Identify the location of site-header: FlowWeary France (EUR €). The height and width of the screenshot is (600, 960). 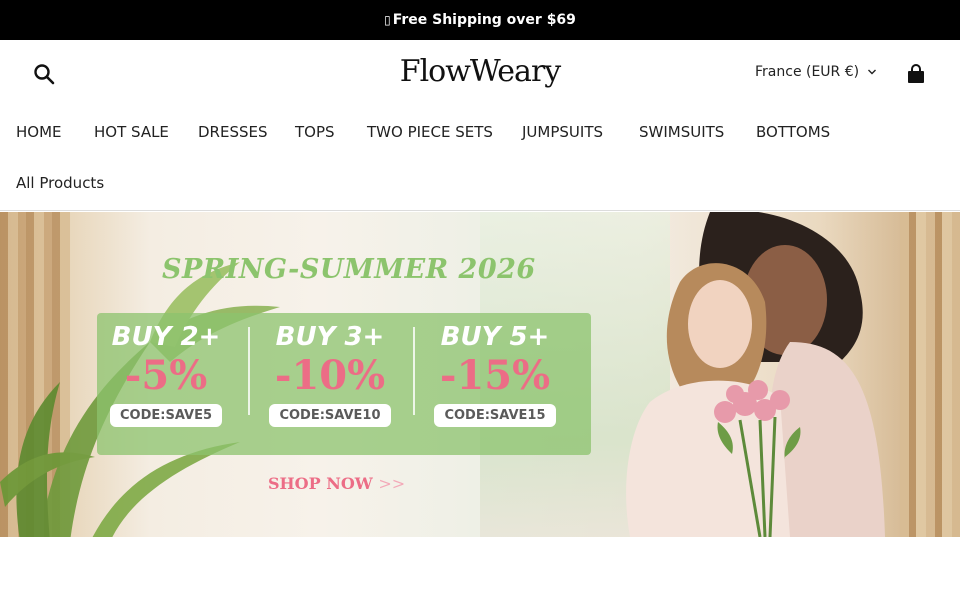
(480, 74).